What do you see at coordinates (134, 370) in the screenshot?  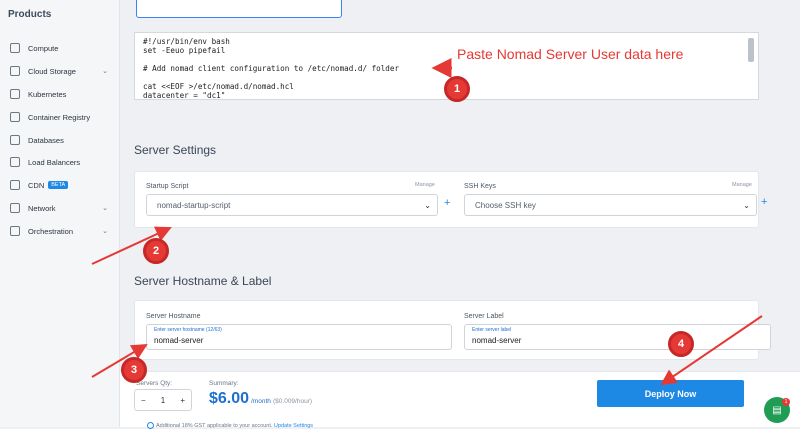 I see `annotation-badge-3: 3` at bounding box center [134, 370].